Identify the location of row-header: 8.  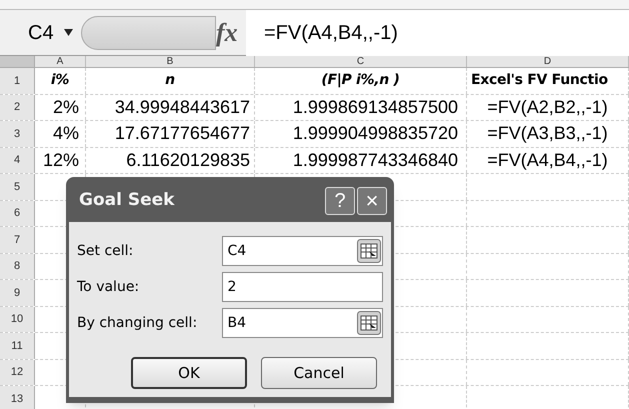
(17, 266).